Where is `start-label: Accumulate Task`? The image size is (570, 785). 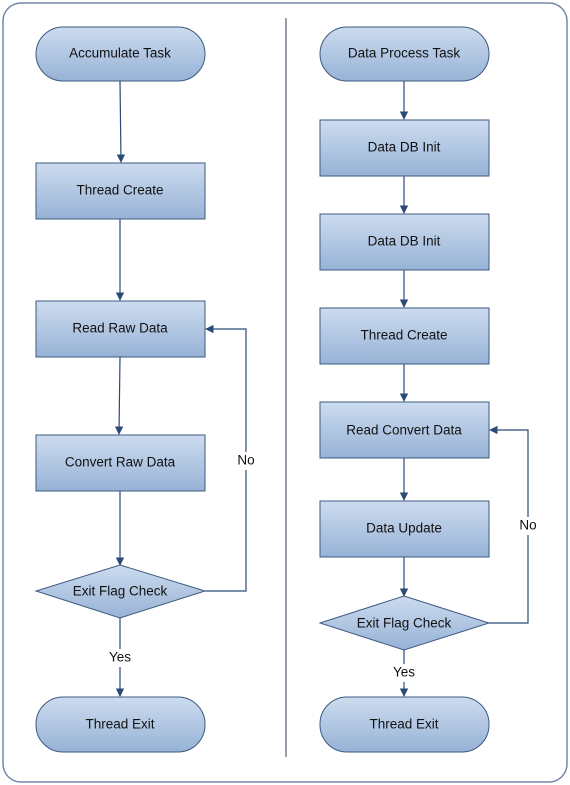
start-label: Accumulate Task is located at coordinates (120, 53).